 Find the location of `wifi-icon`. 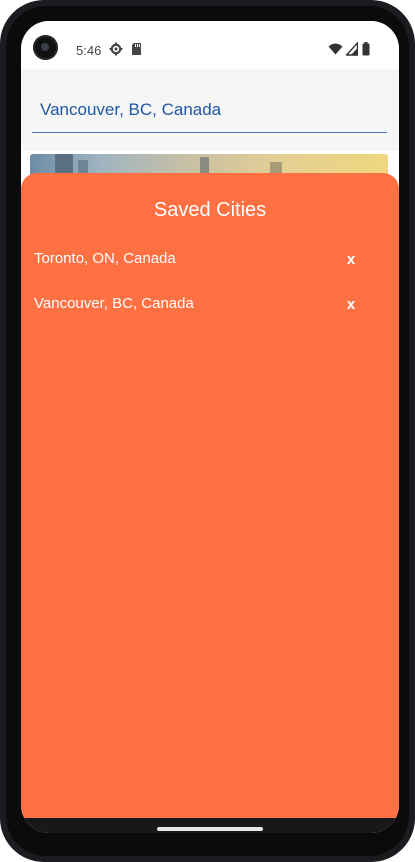

wifi-icon is located at coordinates (335, 49).